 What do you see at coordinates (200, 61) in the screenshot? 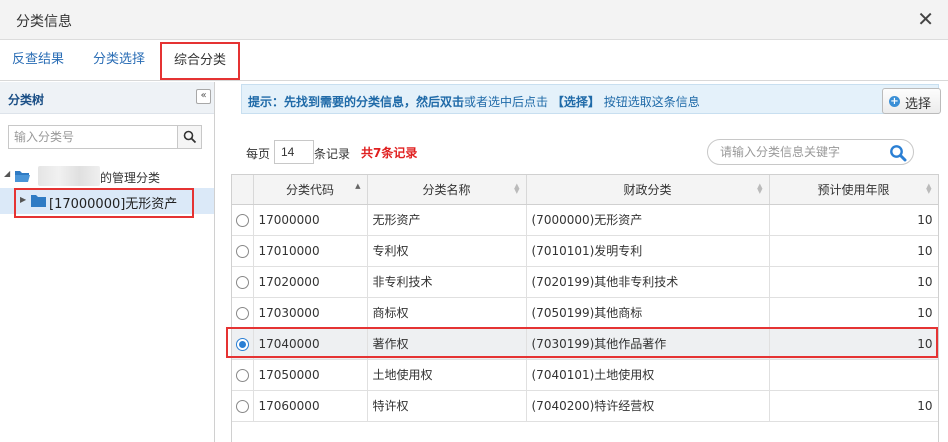
I see `tab-comprehensive-category: 综合分类` at bounding box center [200, 61].